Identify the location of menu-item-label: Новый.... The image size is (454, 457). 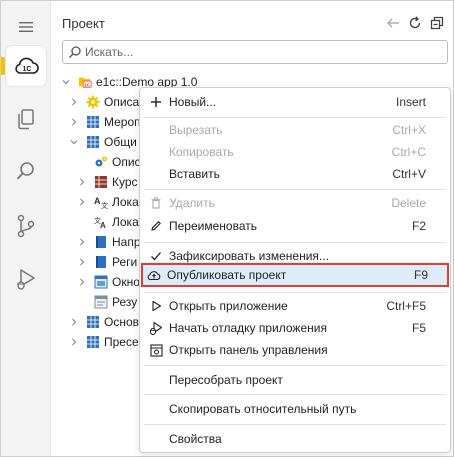
(193, 102).